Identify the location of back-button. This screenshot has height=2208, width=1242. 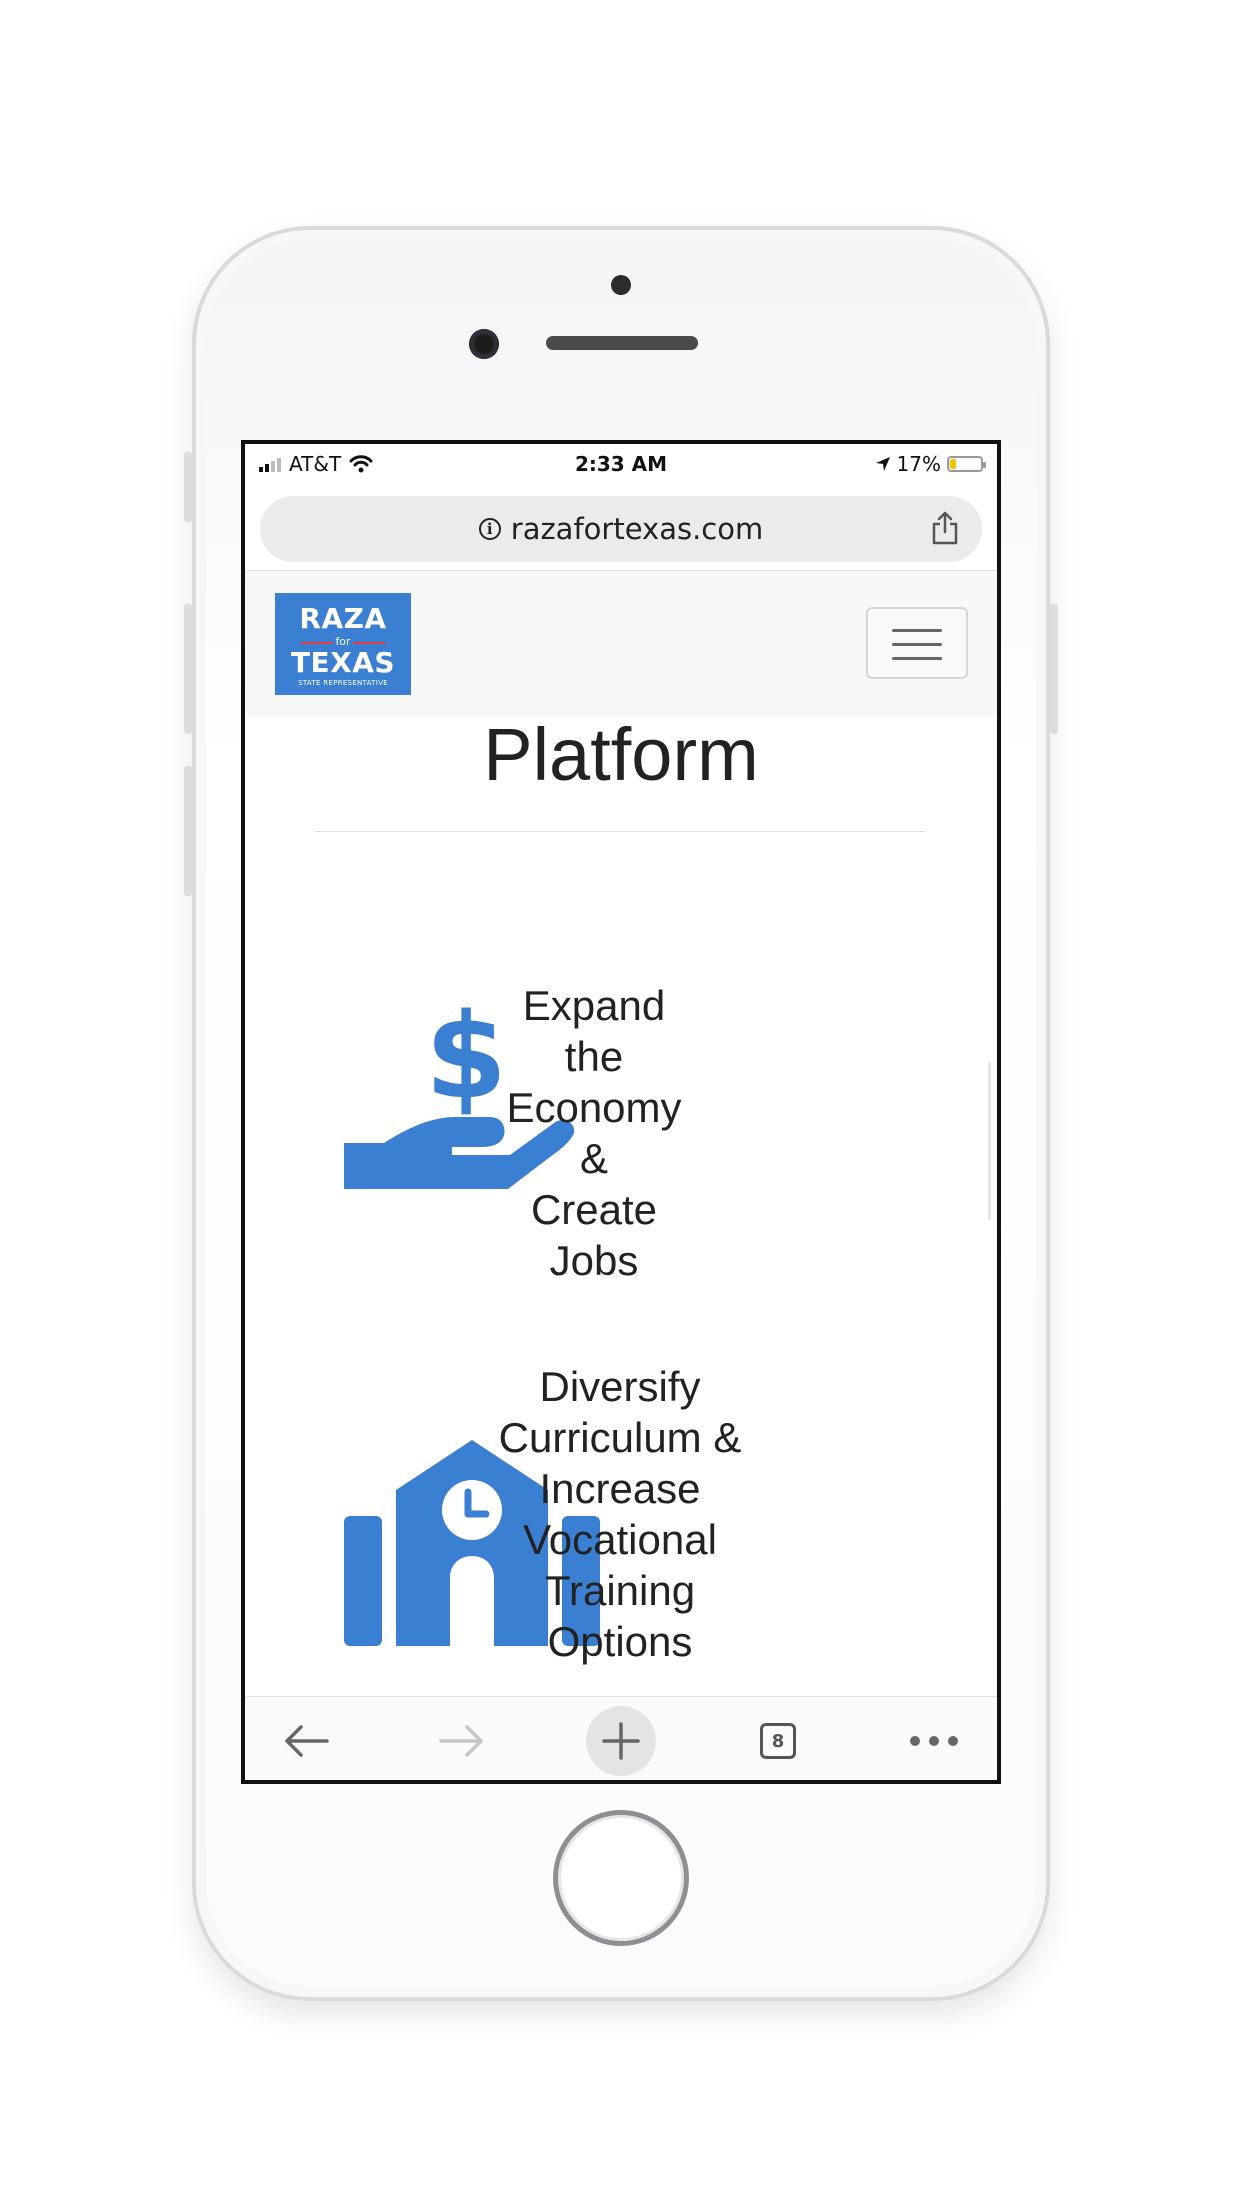
(306, 1738).